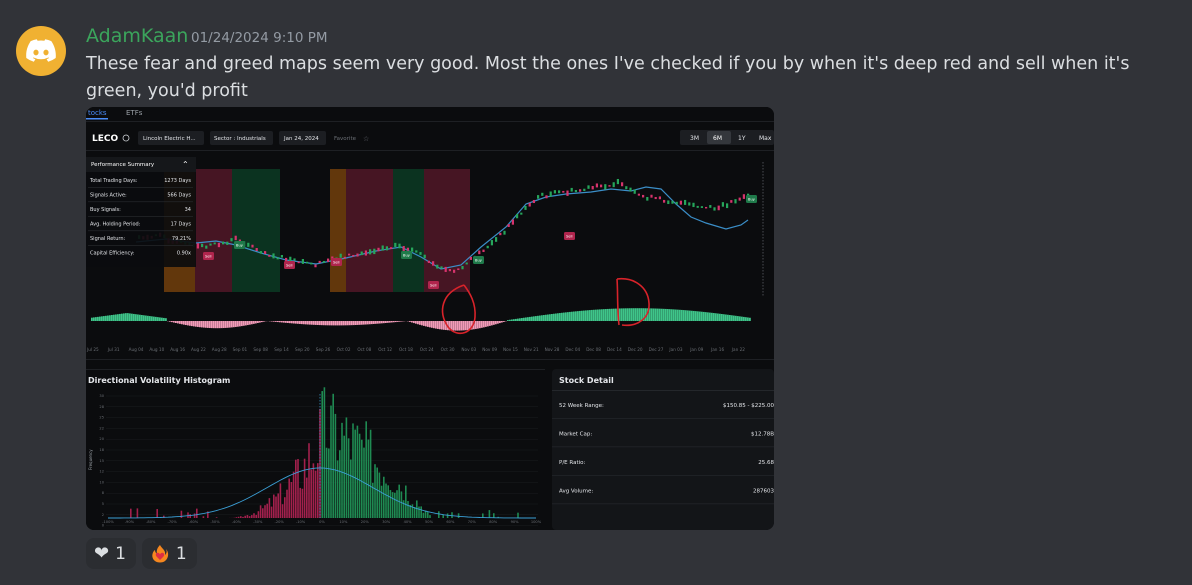  I want to click on avatar, so click(41, 51).